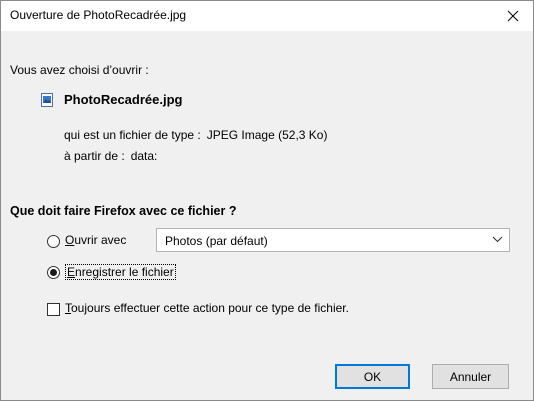 This screenshot has width=534, height=401. Describe the element at coordinates (123, 211) in the screenshot. I see `action-question: Que doit faire Firefox avec ce fichier ?` at that location.